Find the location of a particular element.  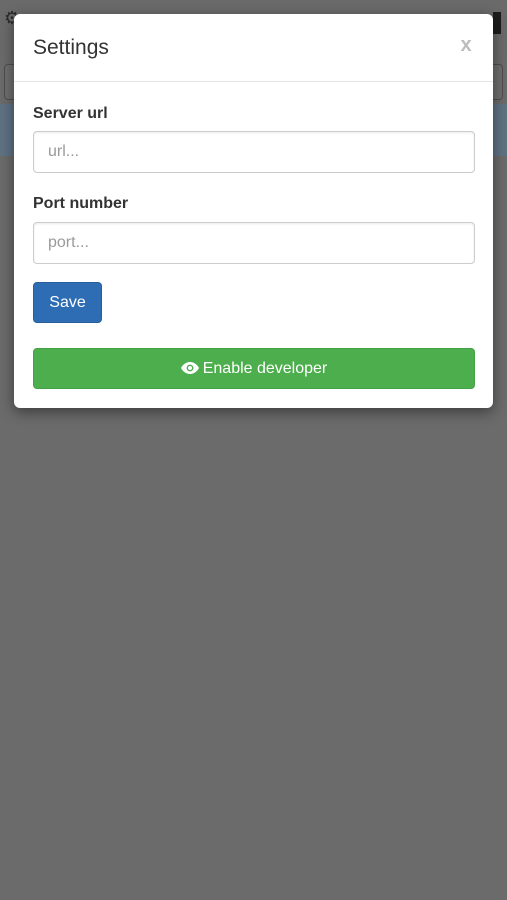

close-button: x is located at coordinates (466, 45).